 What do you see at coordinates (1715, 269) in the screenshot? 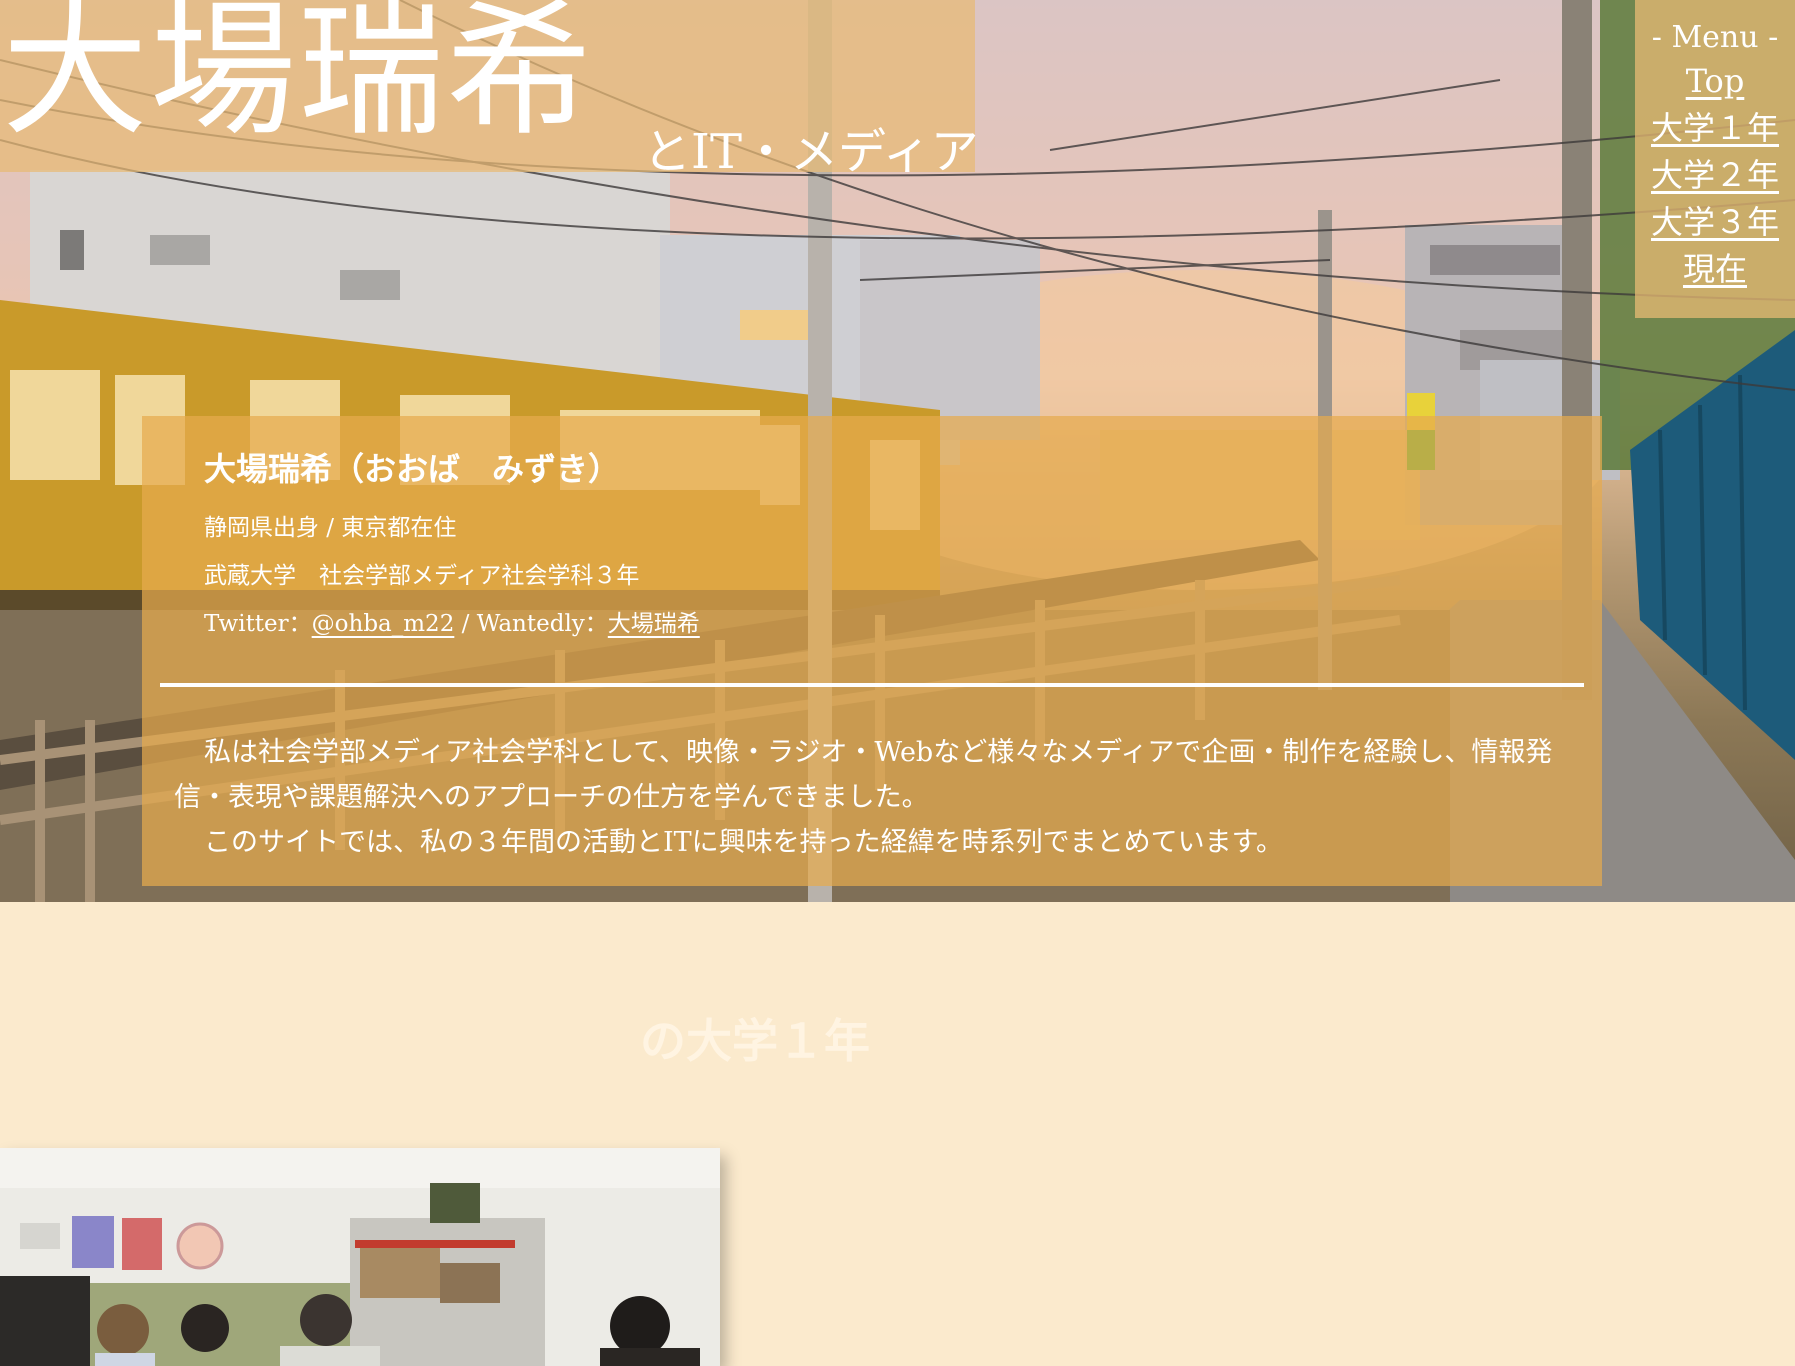
I see `menu-link-now: 現在` at bounding box center [1715, 269].